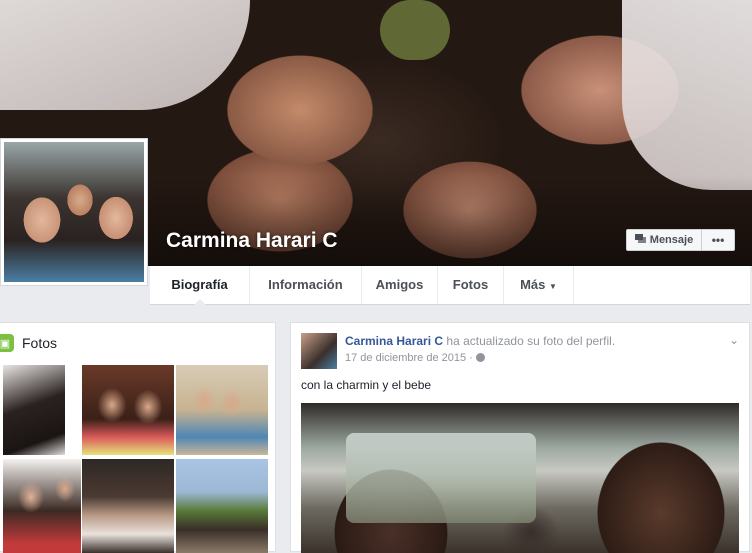 Image resolution: width=752 pixels, height=553 pixels. Describe the element at coordinates (409, 358) in the screenshot. I see `post-date-text: 17 de diciembre de 2015 ·` at that location.